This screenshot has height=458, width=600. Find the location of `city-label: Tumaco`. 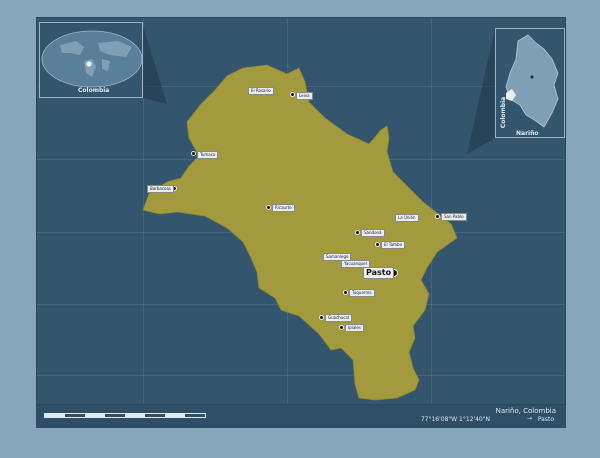

city-label: Tumaco is located at coordinates (208, 155).